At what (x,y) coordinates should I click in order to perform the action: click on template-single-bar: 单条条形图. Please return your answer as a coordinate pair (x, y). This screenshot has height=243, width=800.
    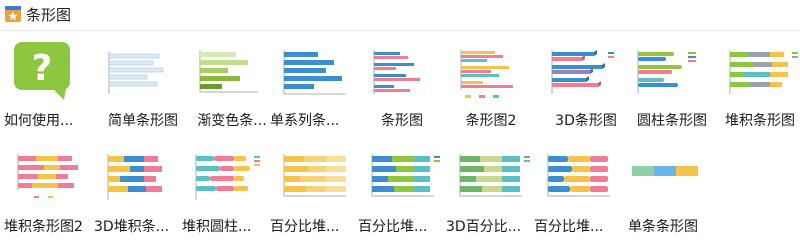
    Looking at the image, I should click on (672, 192).